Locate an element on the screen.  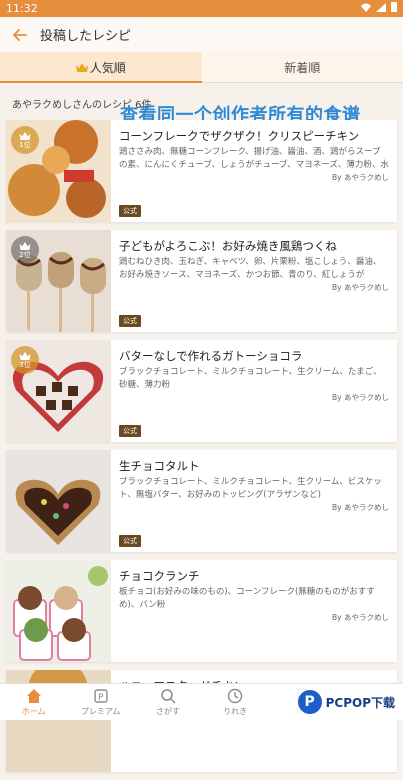
signal-icon is located at coordinates (381, 7).